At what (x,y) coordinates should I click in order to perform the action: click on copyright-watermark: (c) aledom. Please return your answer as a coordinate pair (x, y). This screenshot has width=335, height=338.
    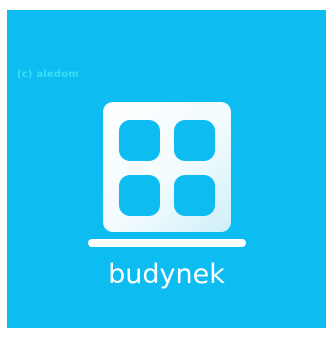
    Looking at the image, I should click on (48, 74).